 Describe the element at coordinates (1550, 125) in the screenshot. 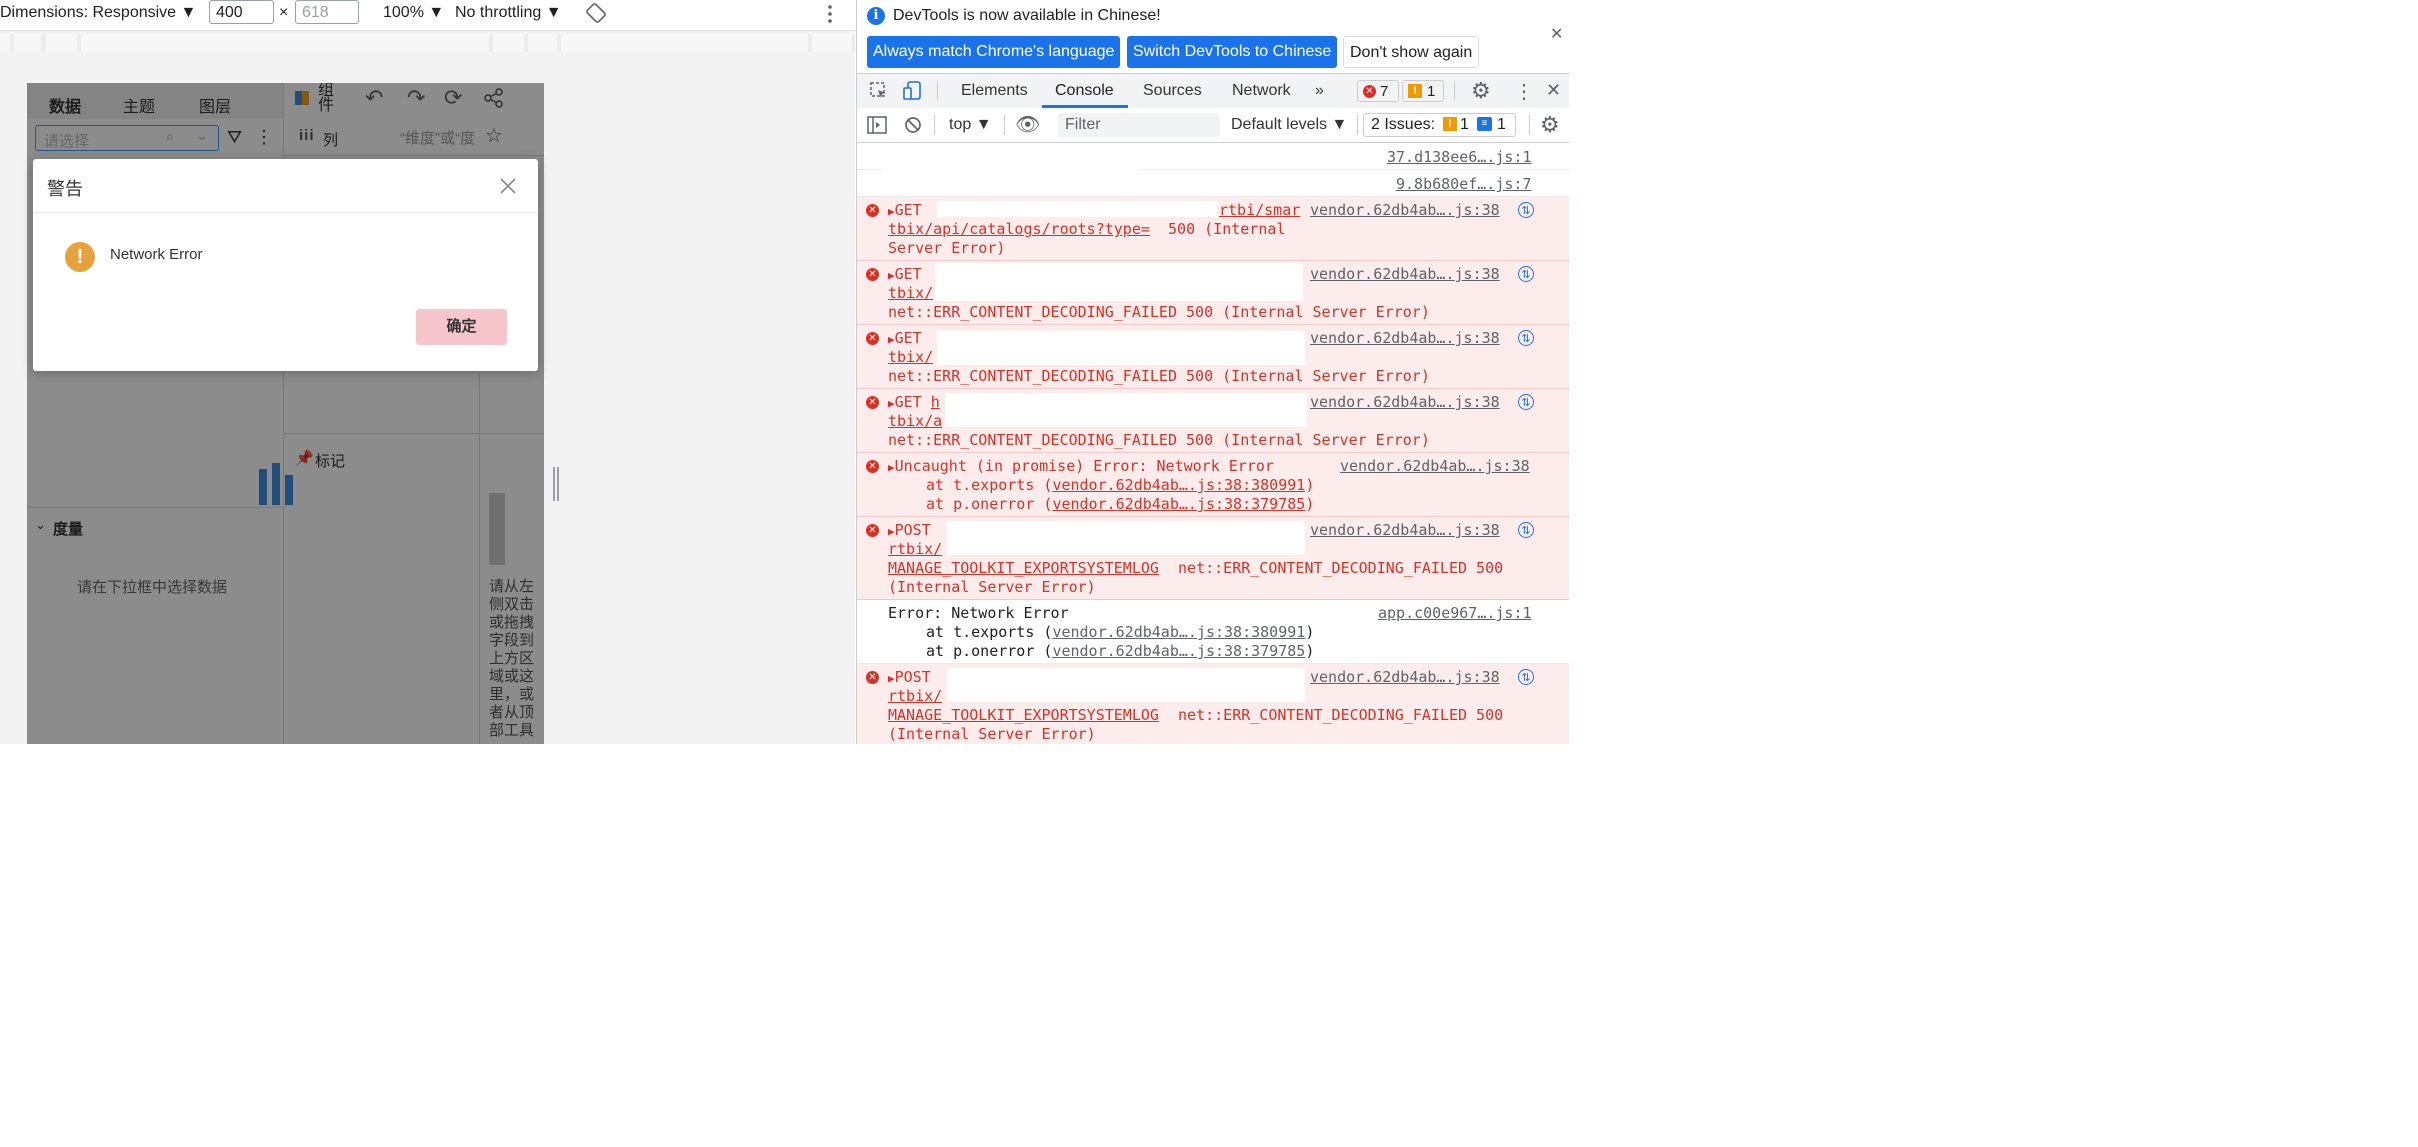

I see `console-settings-icon: ⚙` at that location.